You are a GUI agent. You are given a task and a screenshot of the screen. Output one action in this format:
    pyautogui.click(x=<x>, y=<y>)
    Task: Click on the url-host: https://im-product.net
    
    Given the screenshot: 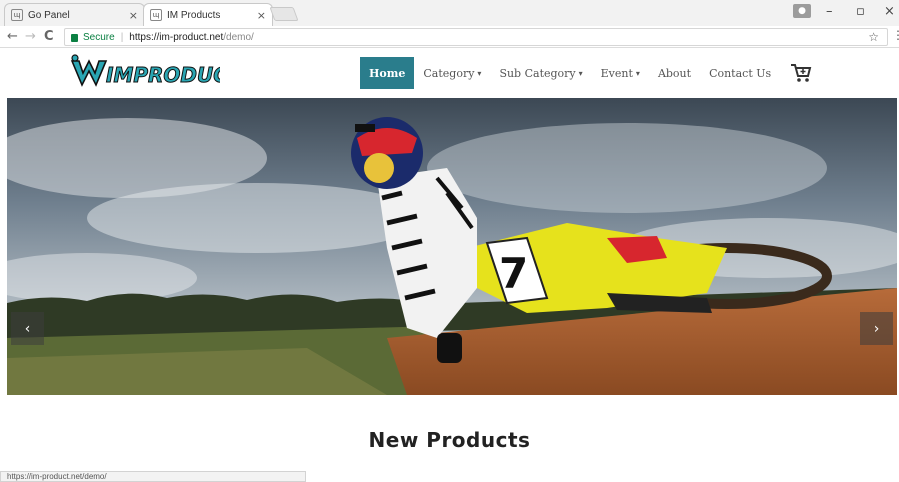 What is the action you would take?
    pyautogui.click(x=176, y=37)
    